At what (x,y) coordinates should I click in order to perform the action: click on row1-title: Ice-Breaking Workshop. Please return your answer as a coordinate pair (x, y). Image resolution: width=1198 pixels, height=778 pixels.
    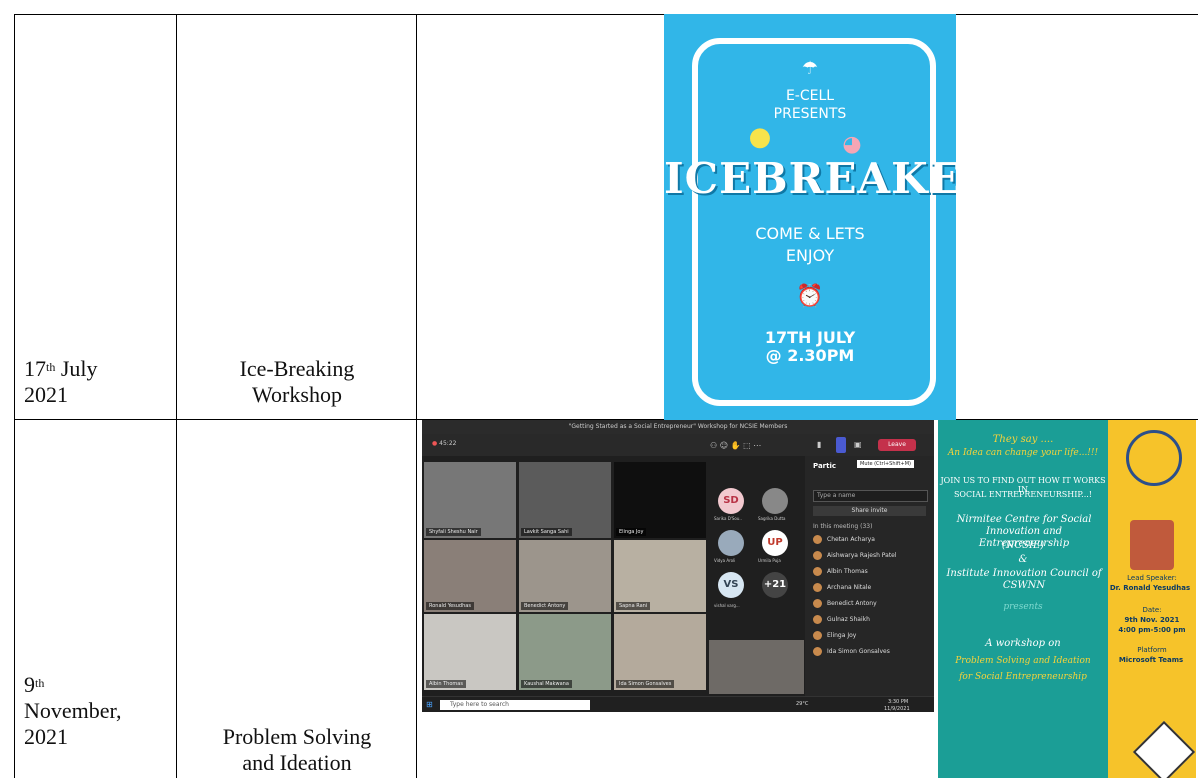
    Looking at the image, I should click on (297, 382).